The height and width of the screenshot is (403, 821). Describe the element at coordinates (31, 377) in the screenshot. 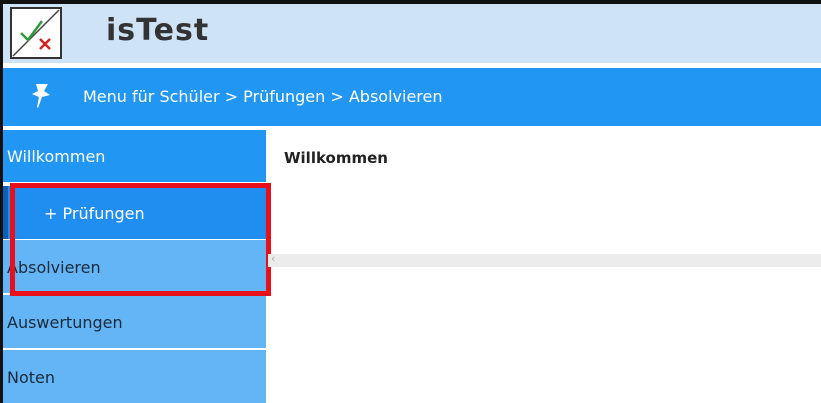

I see `sidebar-item-label: Noten` at that location.